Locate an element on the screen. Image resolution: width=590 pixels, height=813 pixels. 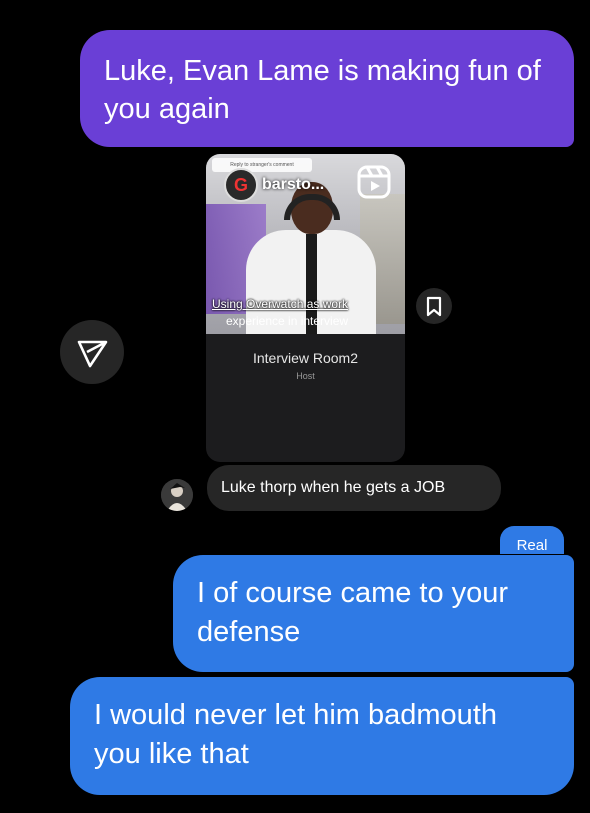
comment-chip: Reply to stranger's comment is located at coordinates (262, 165).